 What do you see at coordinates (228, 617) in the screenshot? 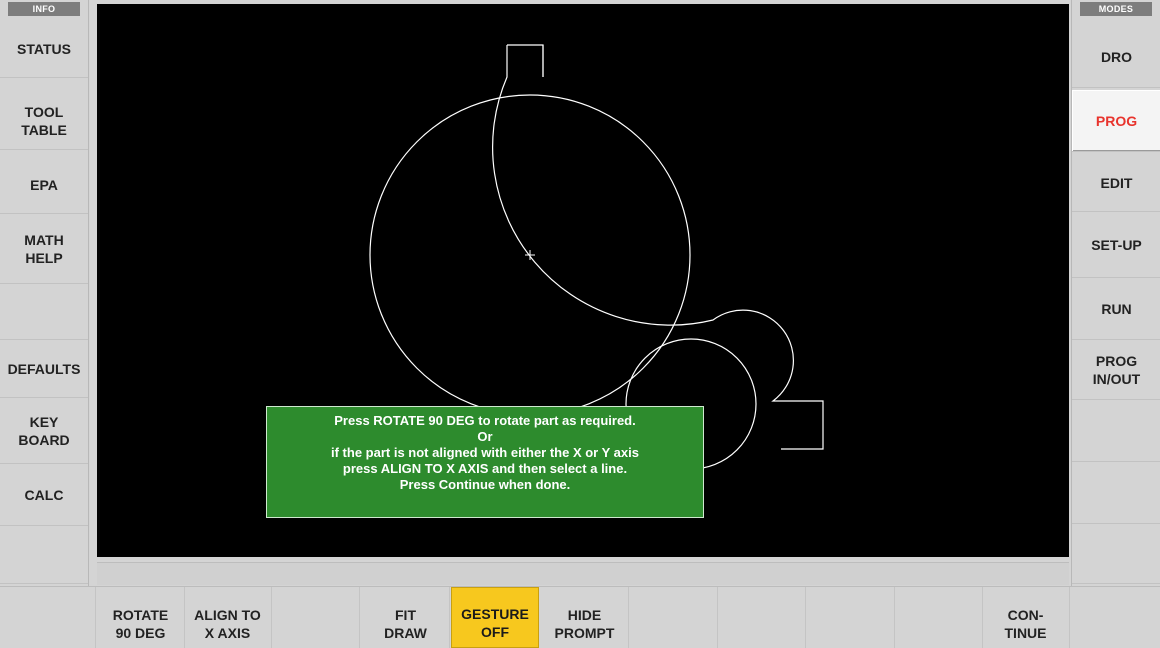
I see `align-to-x-axis-button: ALIGN TO X AXIS` at bounding box center [228, 617].